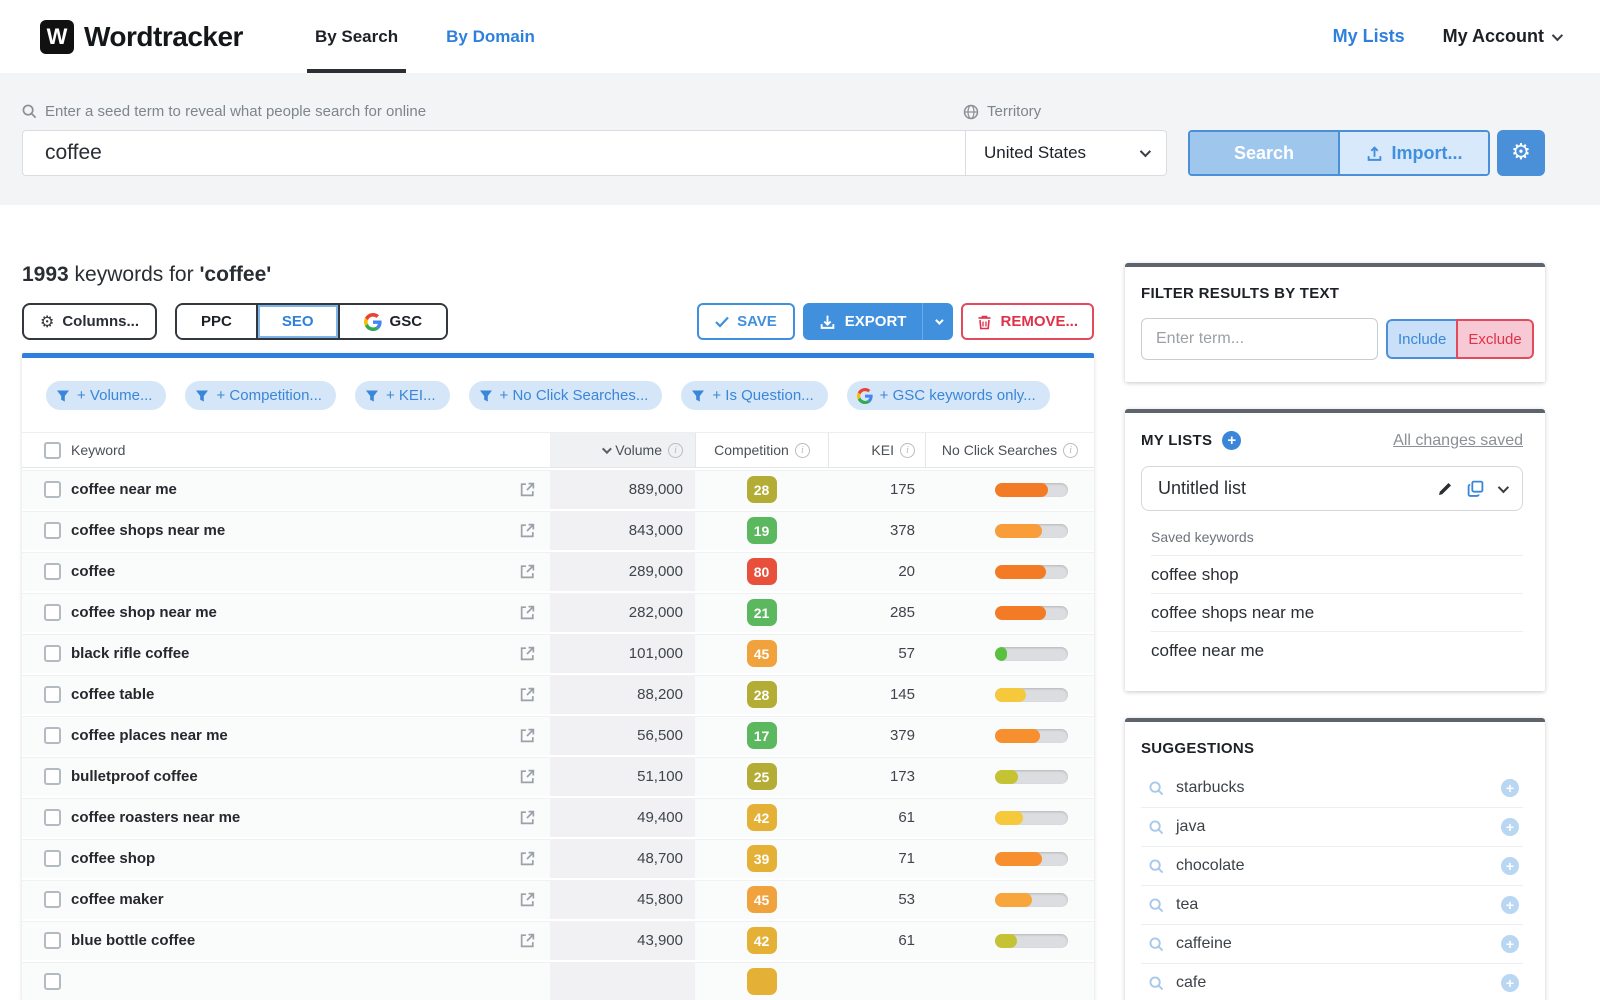 The width and height of the screenshot is (1600, 1000). Describe the element at coordinates (1421, 339) in the screenshot. I see `include-button: Include` at that location.